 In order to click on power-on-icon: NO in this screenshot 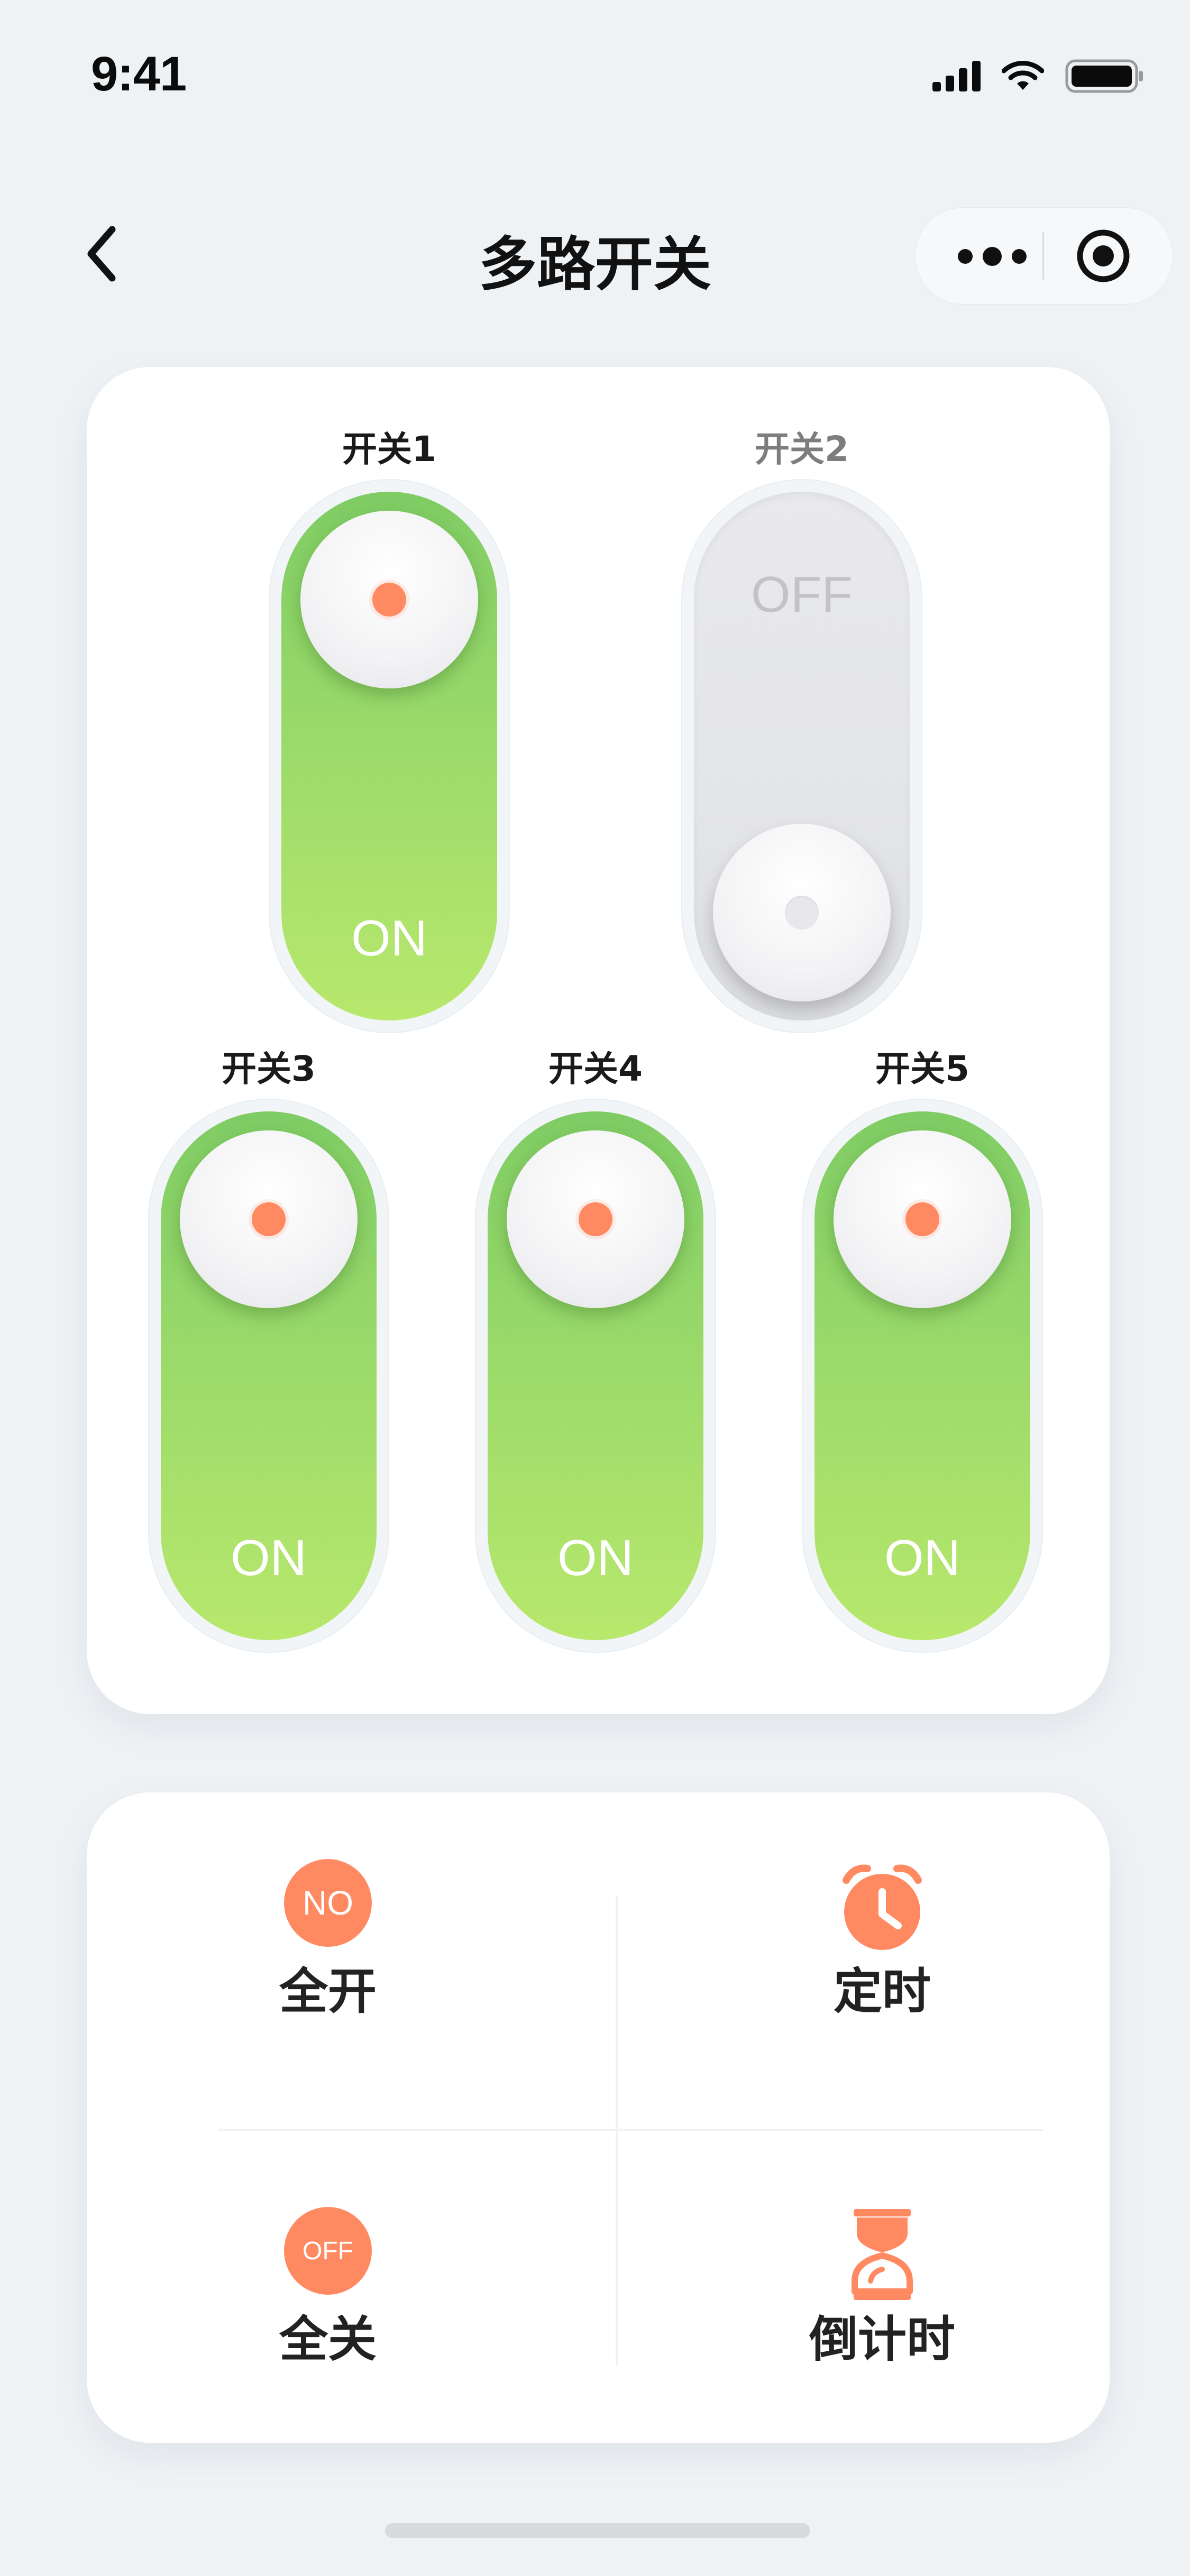, I will do `click(328, 1903)`.